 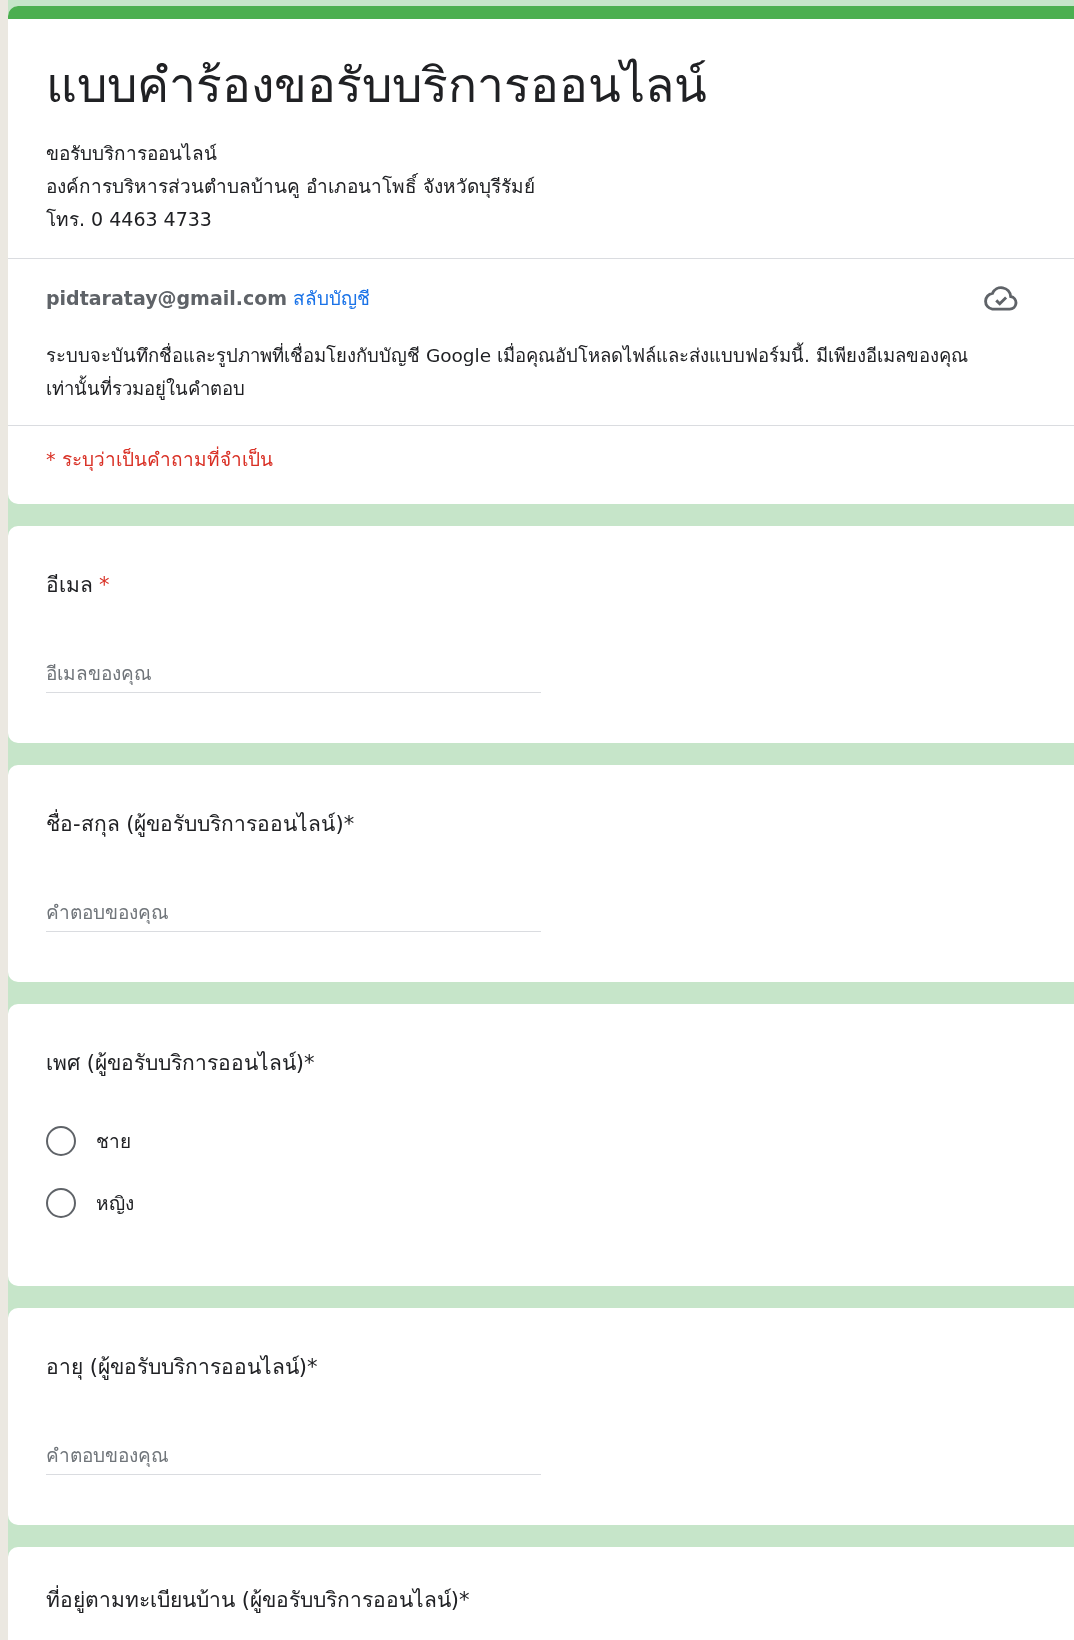 What do you see at coordinates (547, 372) in the screenshot?
I see `account-notice: ระบบจะบันทึกชื่อและรูปภาพที่เชื่อมโยงกับบัญชี Google เมื่อคุณอัปโหลดไฟล์และส่งแบบฟอร์มนี้. มีเพียงอีเมลของคุณเท่านั้นที่รวมอยู่ในคำตอบ` at bounding box center [547, 372].